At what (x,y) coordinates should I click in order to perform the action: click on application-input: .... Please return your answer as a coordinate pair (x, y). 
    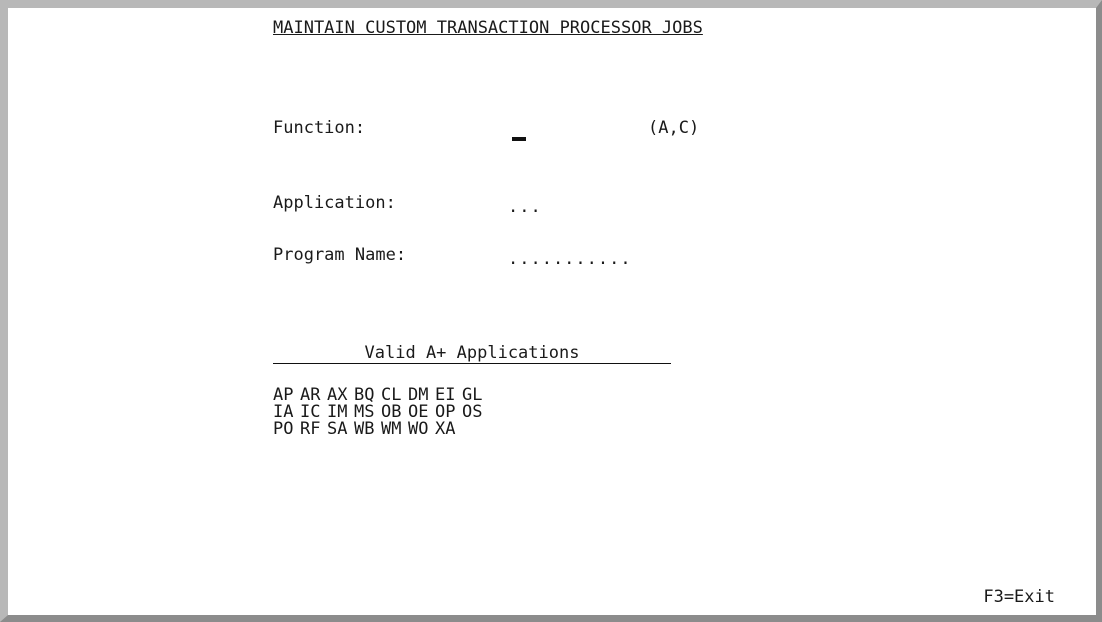
    Looking at the image, I should click on (525, 207).